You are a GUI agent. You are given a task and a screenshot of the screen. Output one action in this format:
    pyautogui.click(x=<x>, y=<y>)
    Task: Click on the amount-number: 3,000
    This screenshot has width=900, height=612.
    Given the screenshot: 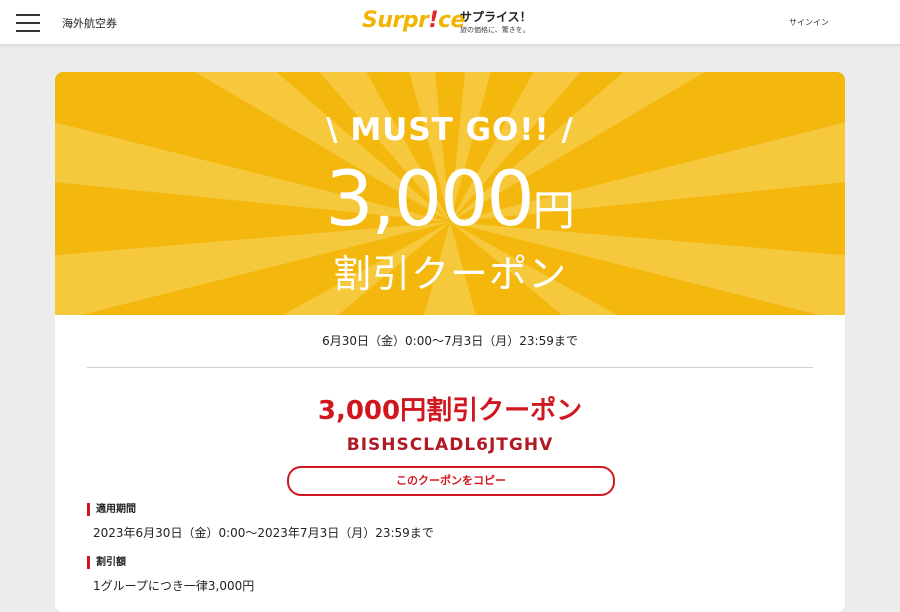 What is the action you would take?
    pyautogui.click(x=430, y=198)
    